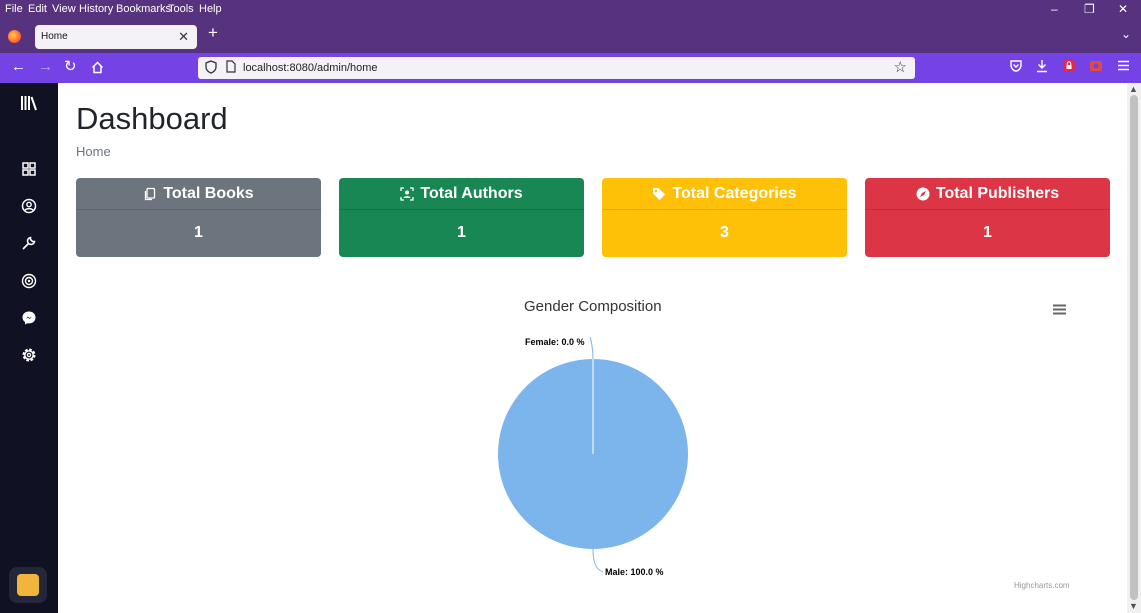 This screenshot has height=613, width=1141. What do you see at coordinates (556, 68) in the screenshot?
I see `address-bar: localhost:8080/admin/home ☆` at bounding box center [556, 68].